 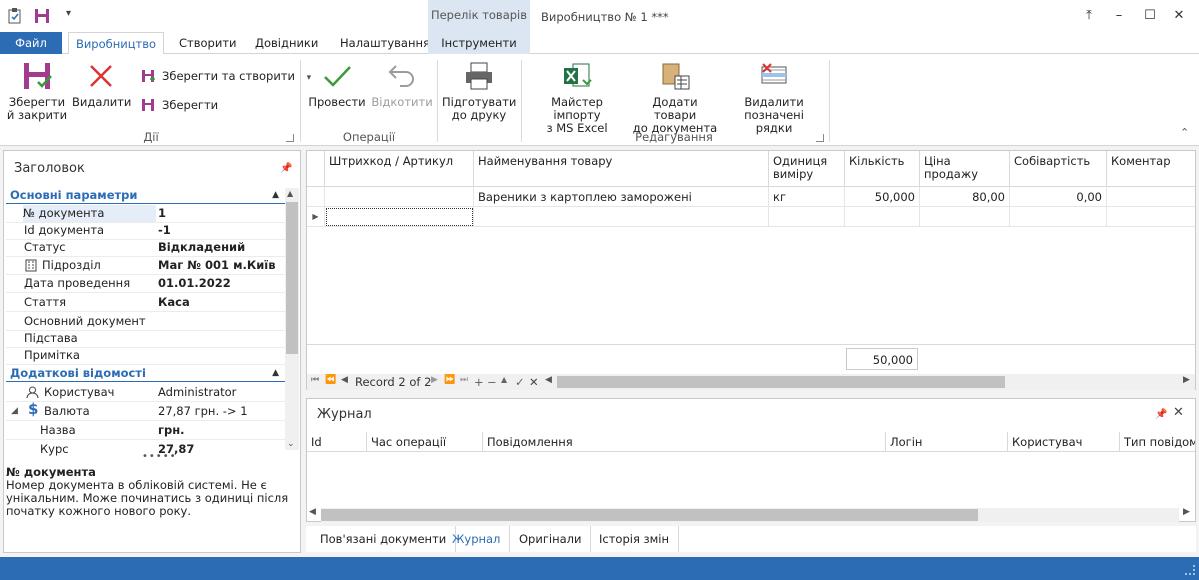 I want to click on ribbon-collapse-icon: ⌃, so click(x=1184, y=132).